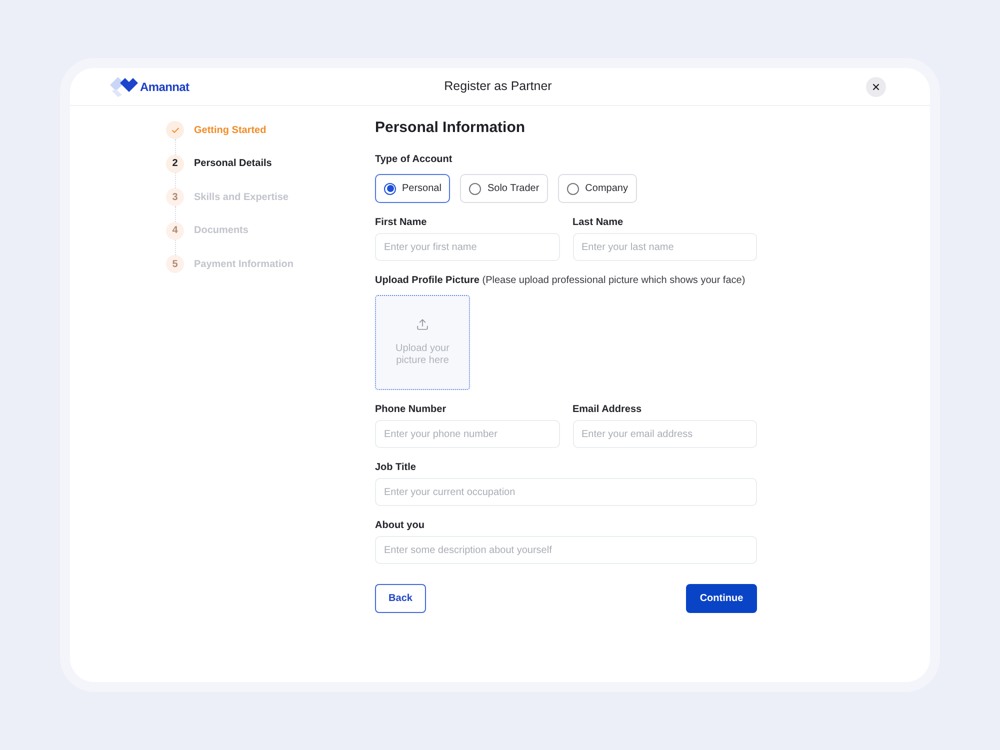  I want to click on text-input-field: Enter your current occupation, so click(566, 492).